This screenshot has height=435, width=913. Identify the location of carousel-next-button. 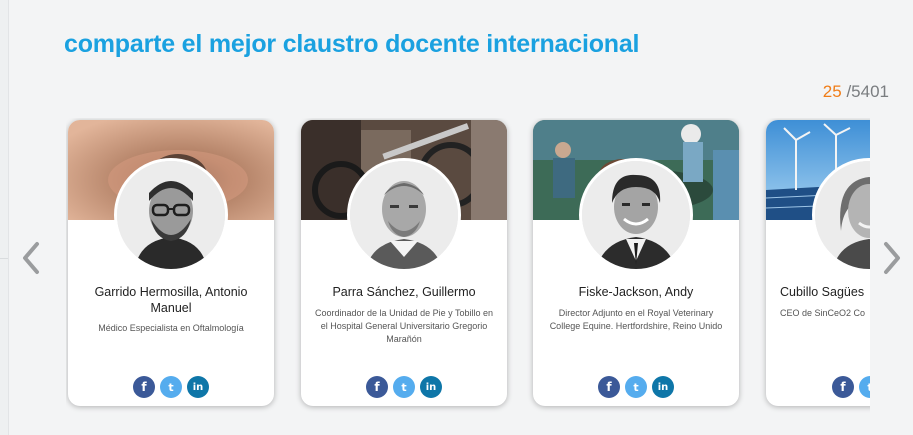
(892, 258).